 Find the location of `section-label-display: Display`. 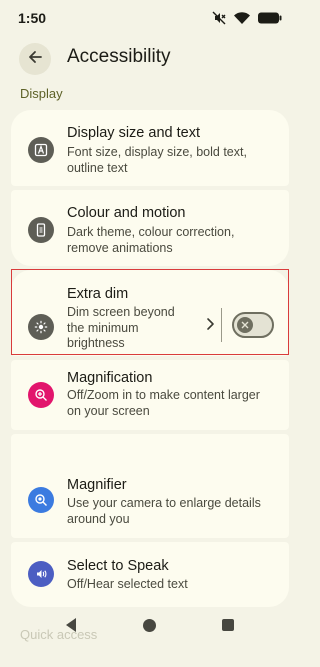

section-label-display: Display is located at coordinates (41, 93).